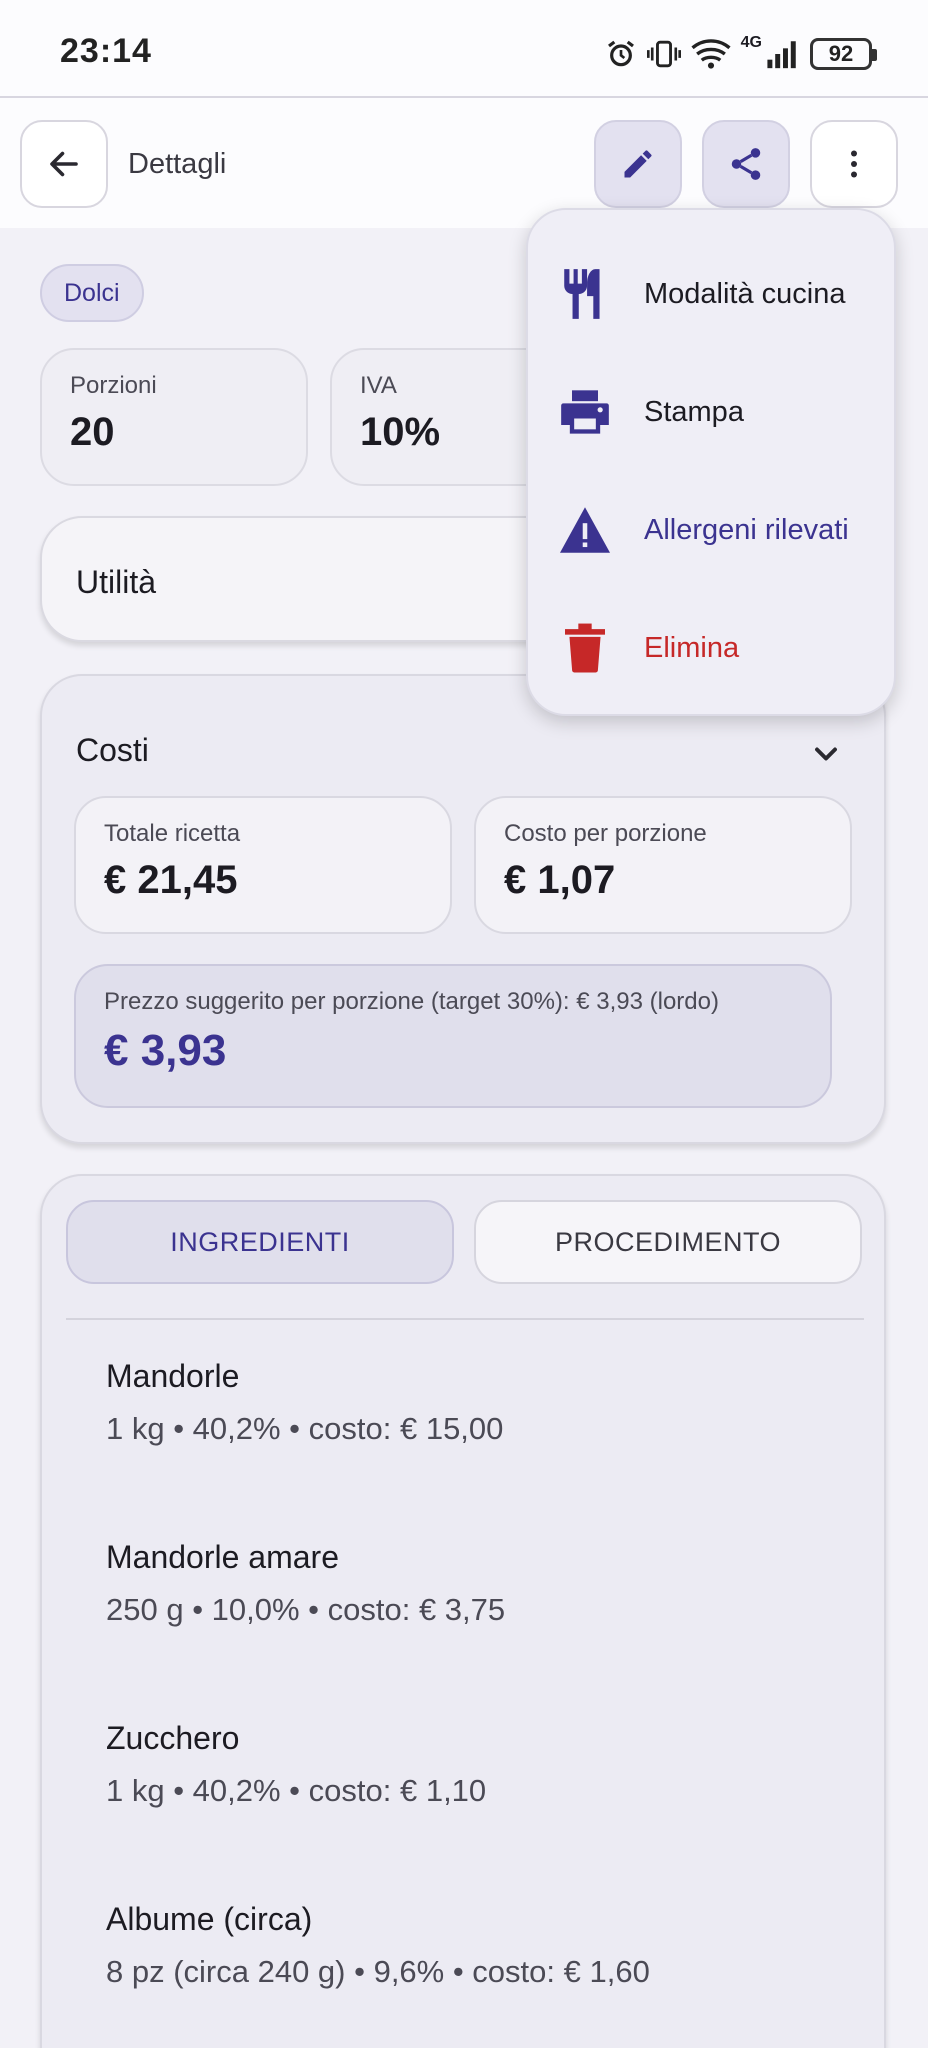 The height and width of the screenshot is (2048, 928). What do you see at coordinates (745, 293) in the screenshot?
I see `menu-label: Modalità cucina` at bounding box center [745, 293].